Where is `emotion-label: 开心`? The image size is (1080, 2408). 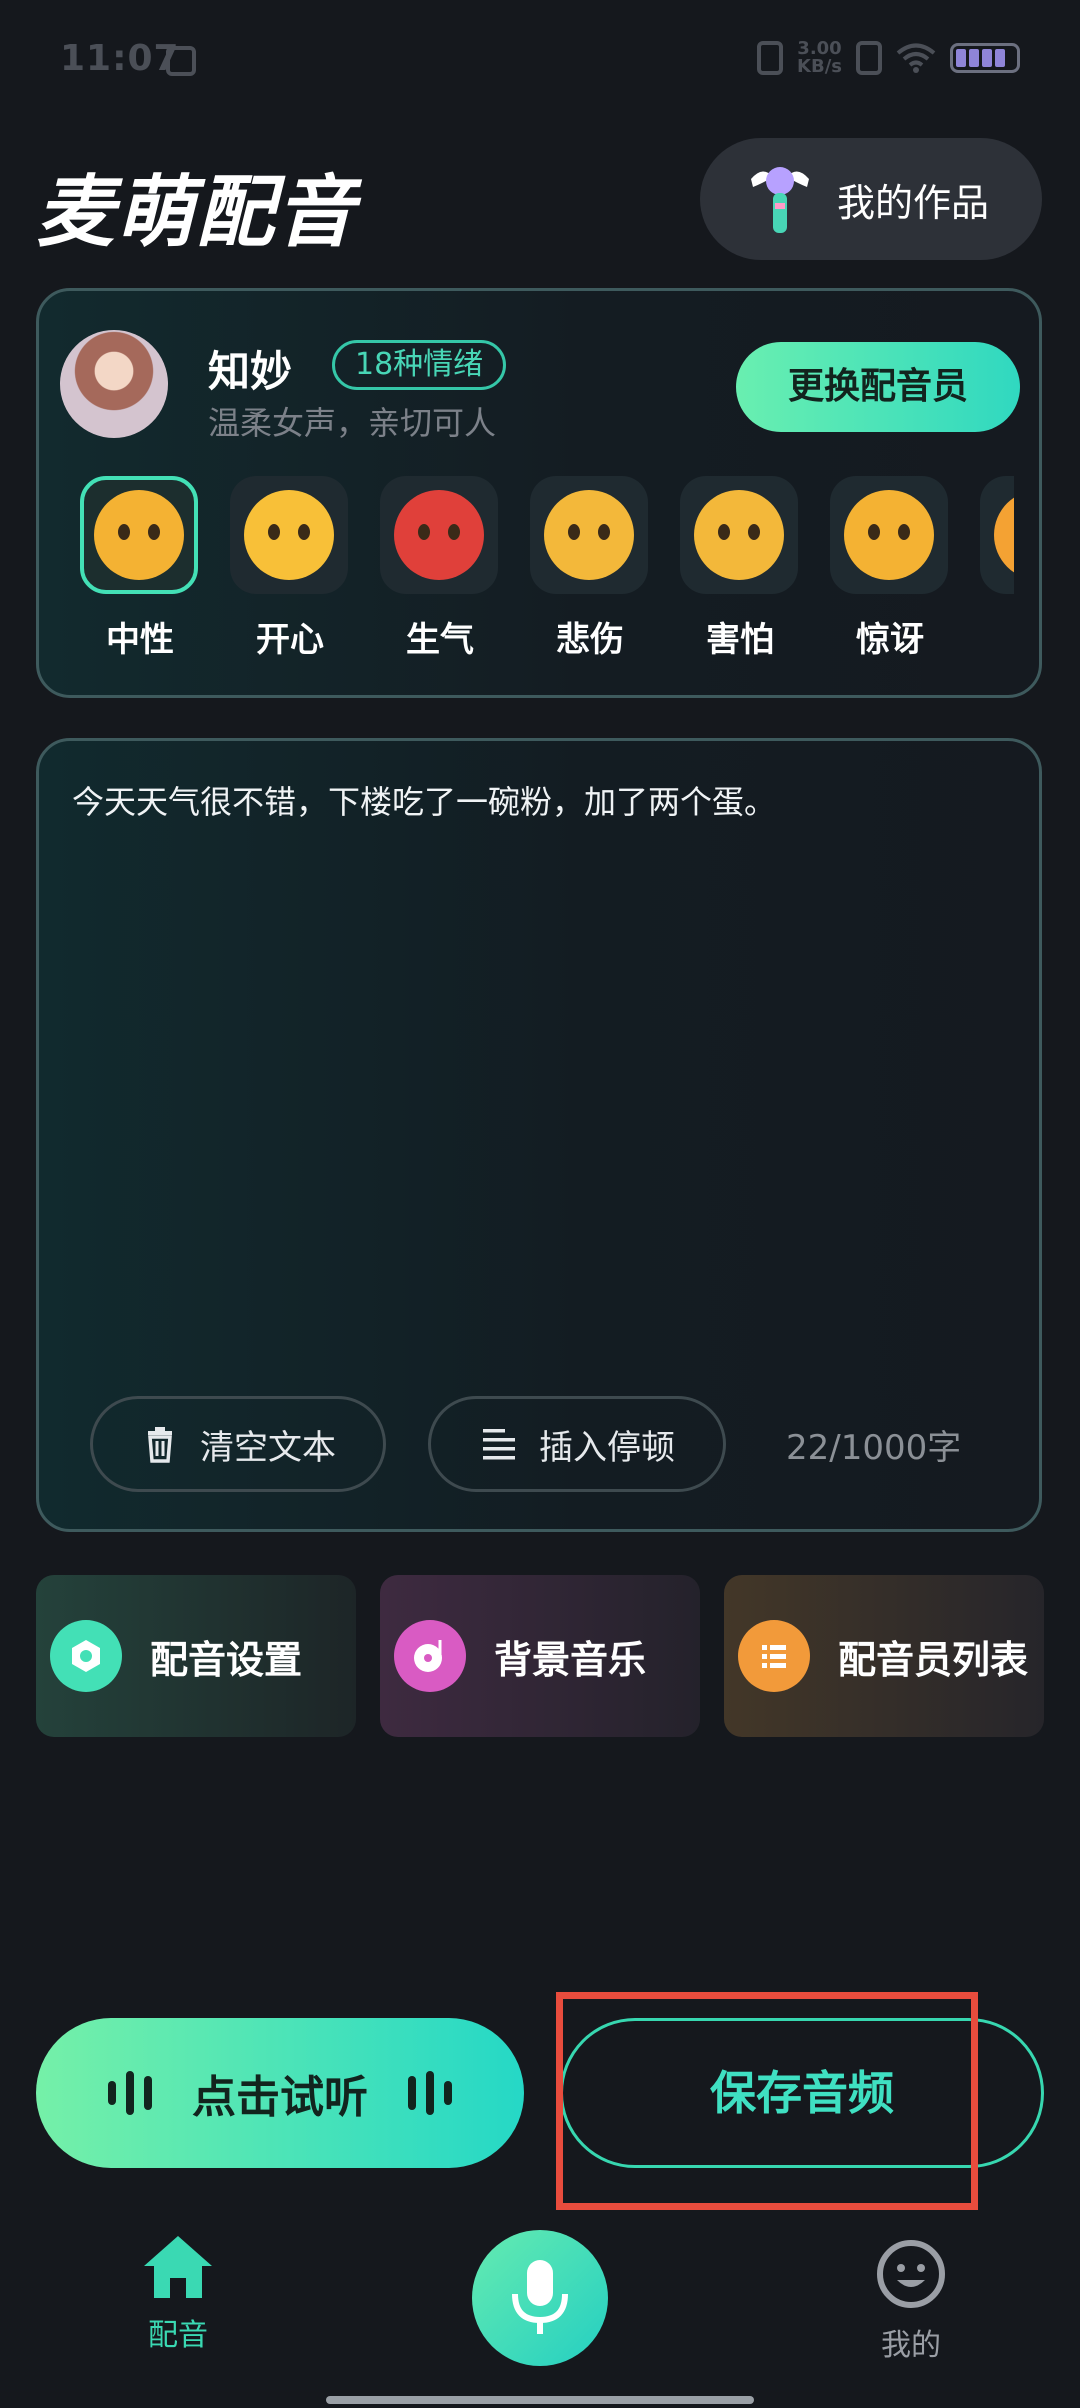
emotion-label: 开心 is located at coordinates (290, 640).